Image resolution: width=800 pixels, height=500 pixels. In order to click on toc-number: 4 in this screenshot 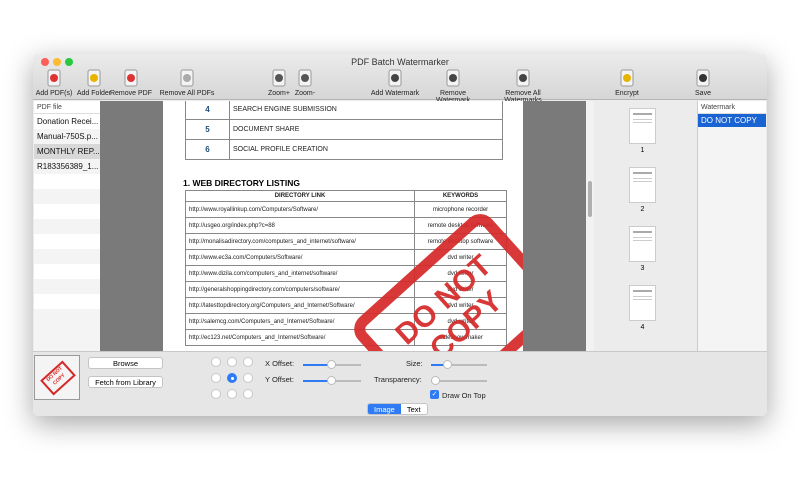, I will do `click(207, 110)`.